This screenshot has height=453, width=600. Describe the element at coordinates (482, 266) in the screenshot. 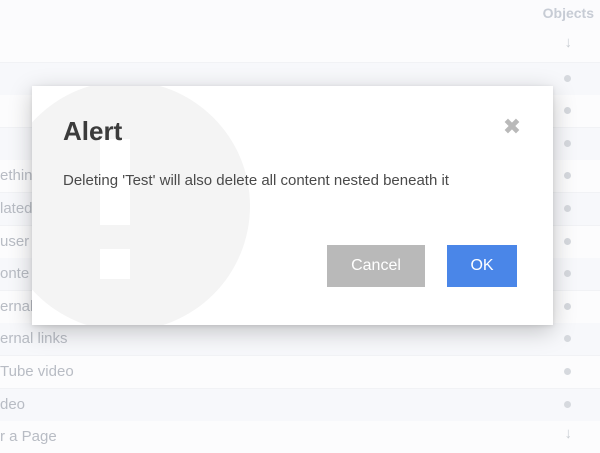

I see `ok-button: OK` at that location.